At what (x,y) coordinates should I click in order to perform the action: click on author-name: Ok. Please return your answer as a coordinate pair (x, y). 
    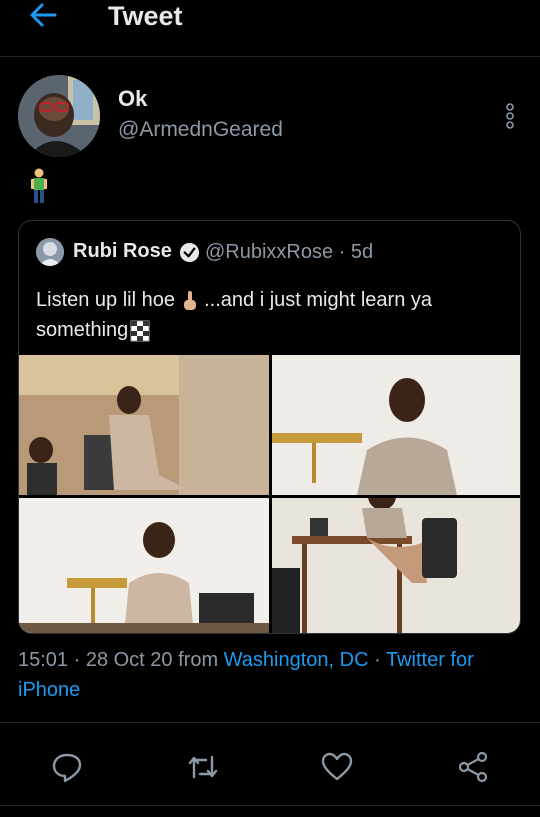
    Looking at the image, I should click on (132, 99).